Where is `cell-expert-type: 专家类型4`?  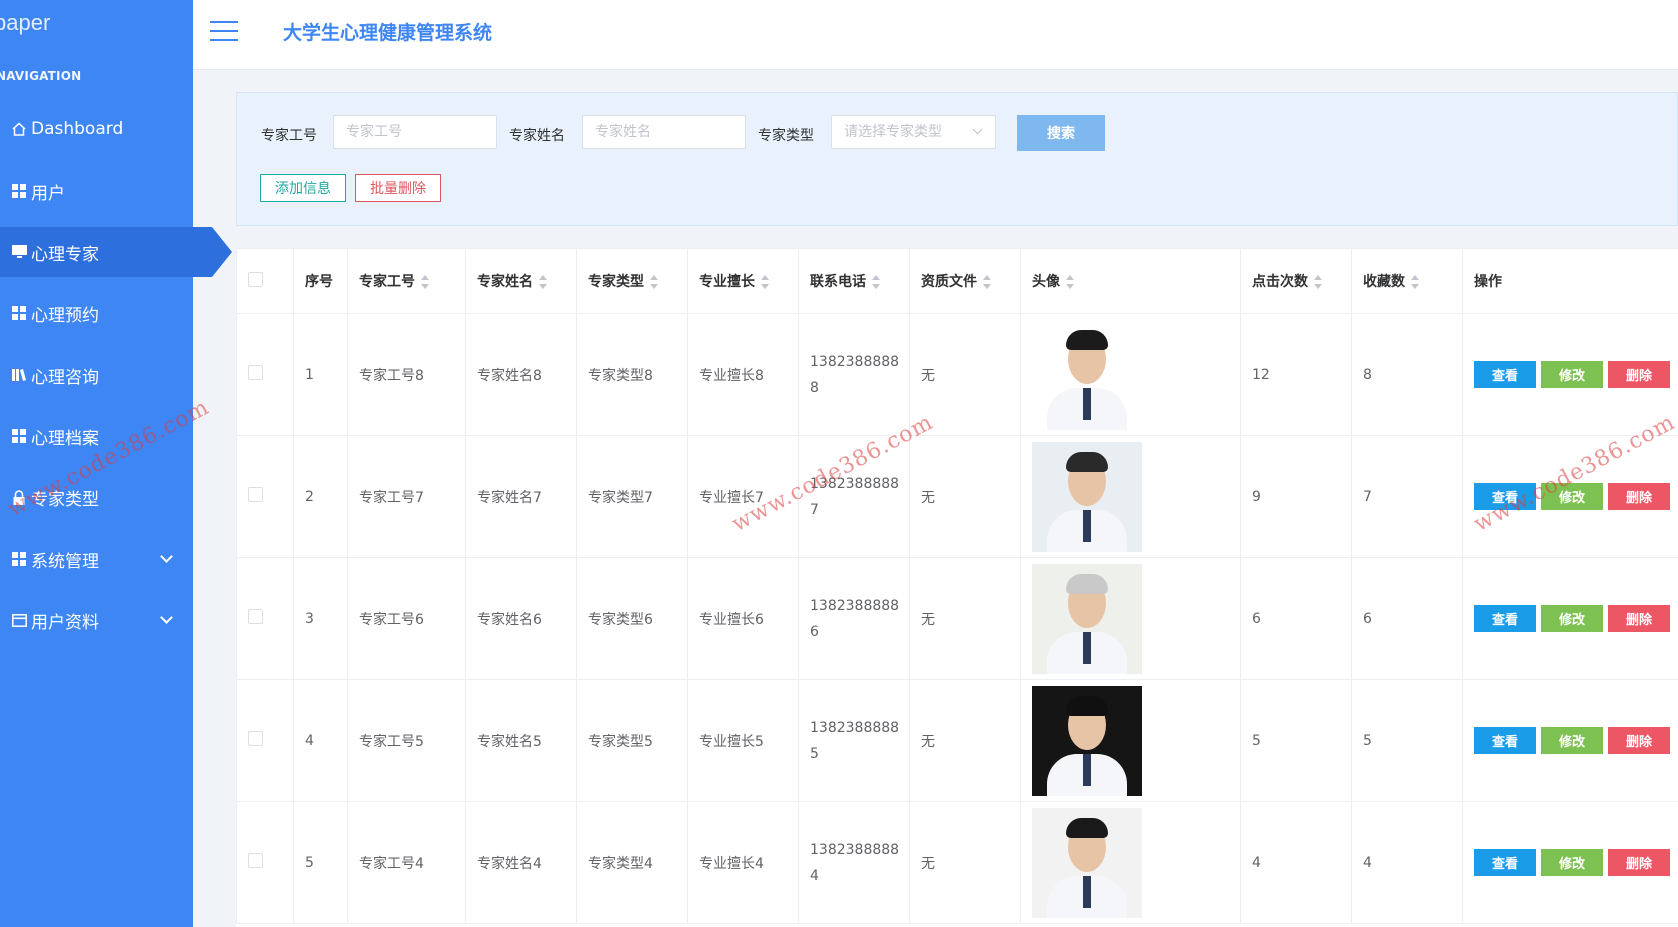
cell-expert-type: 专家类型4 is located at coordinates (632, 862).